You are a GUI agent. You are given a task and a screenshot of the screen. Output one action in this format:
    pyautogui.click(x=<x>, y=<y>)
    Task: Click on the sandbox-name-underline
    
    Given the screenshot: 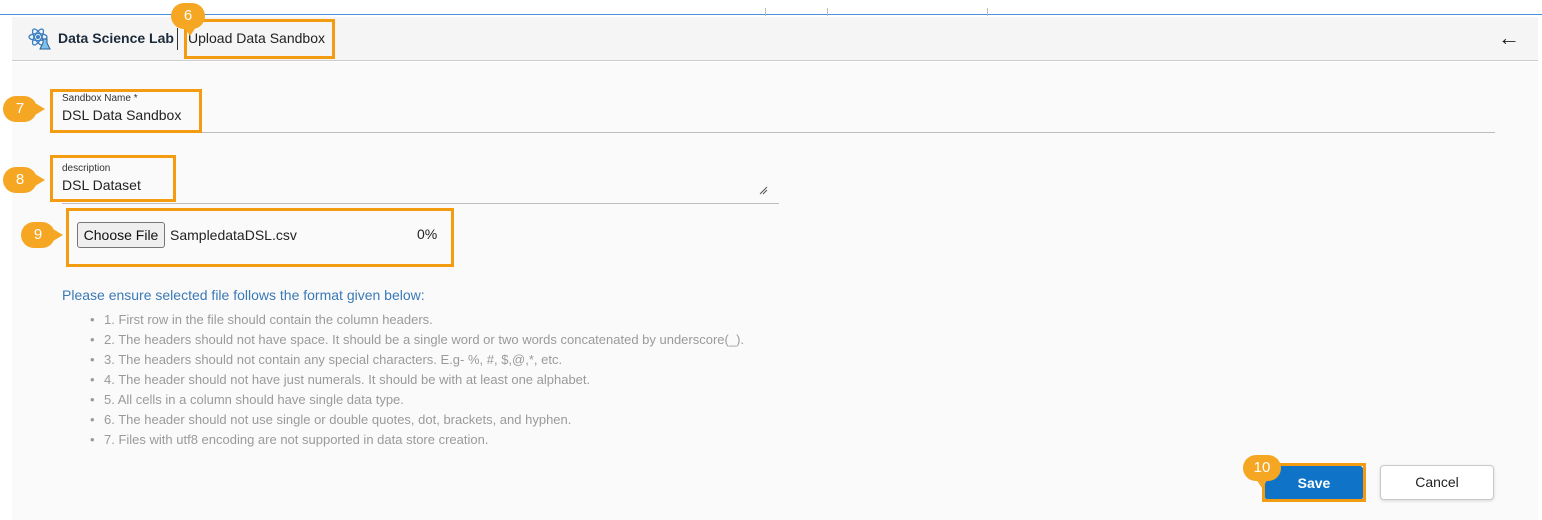 What is the action you would take?
    pyautogui.click(x=778, y=132)
    